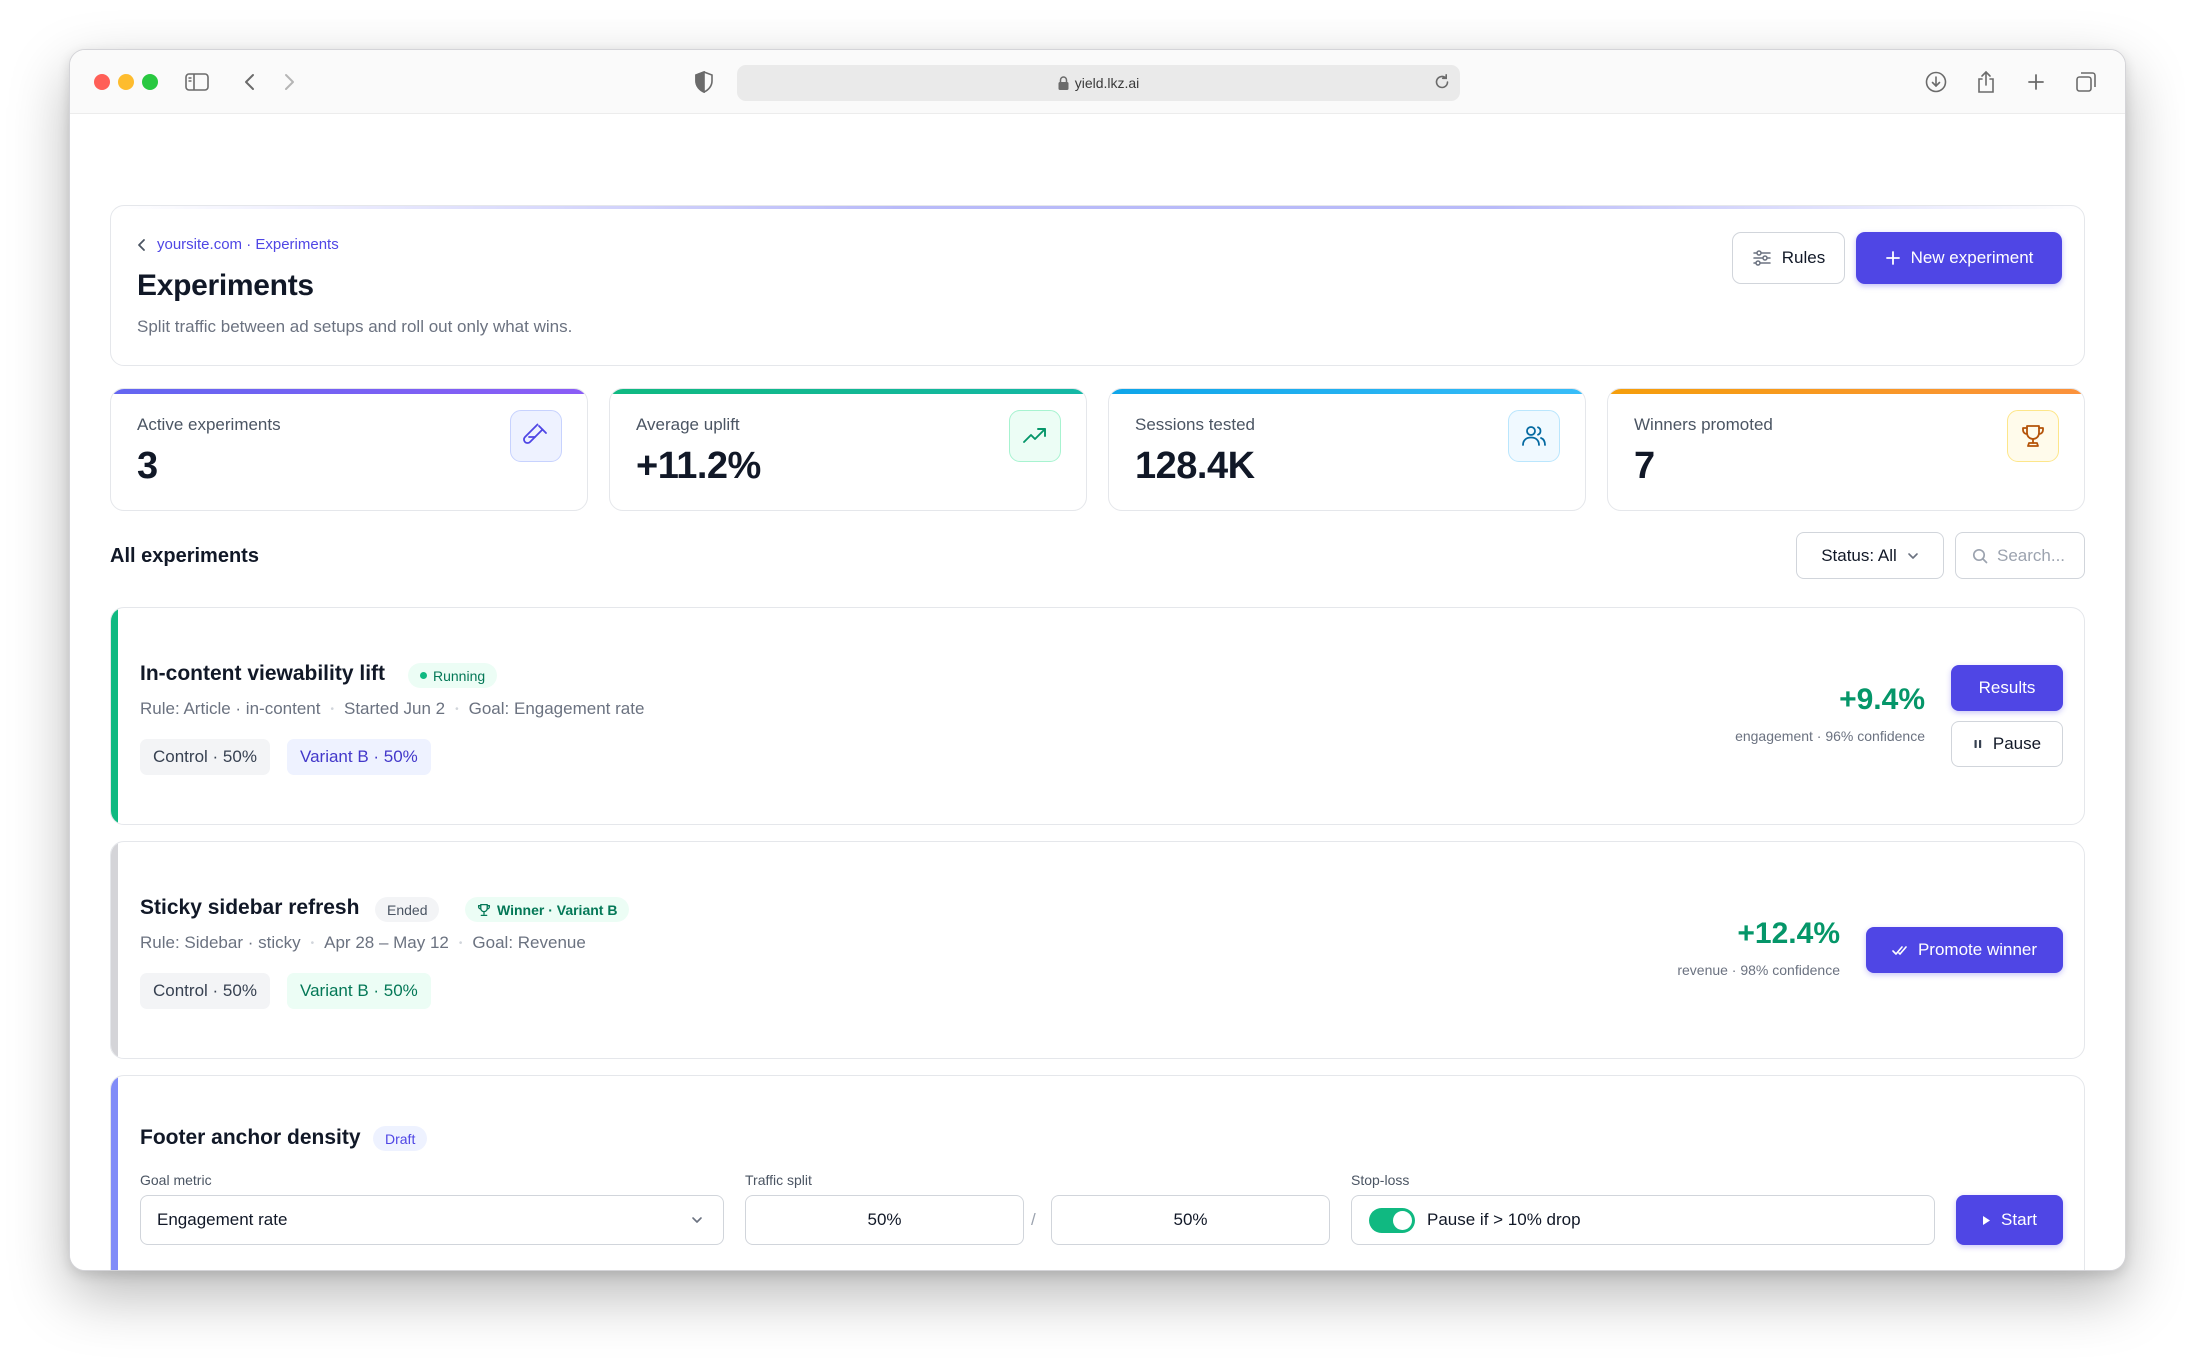  Describe the element at coordinates (230, 708) in the screenshot. I see `meta-rule: Rule: Article · in-content` at that location.